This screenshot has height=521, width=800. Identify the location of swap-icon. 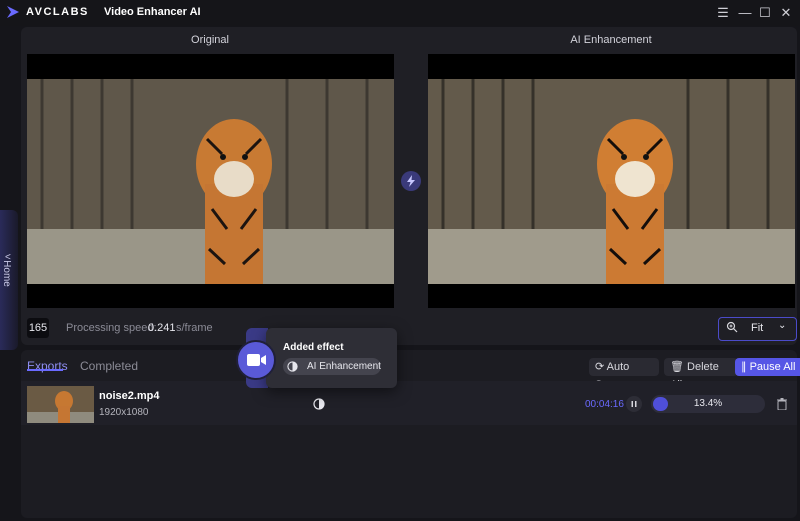
(411, 181).